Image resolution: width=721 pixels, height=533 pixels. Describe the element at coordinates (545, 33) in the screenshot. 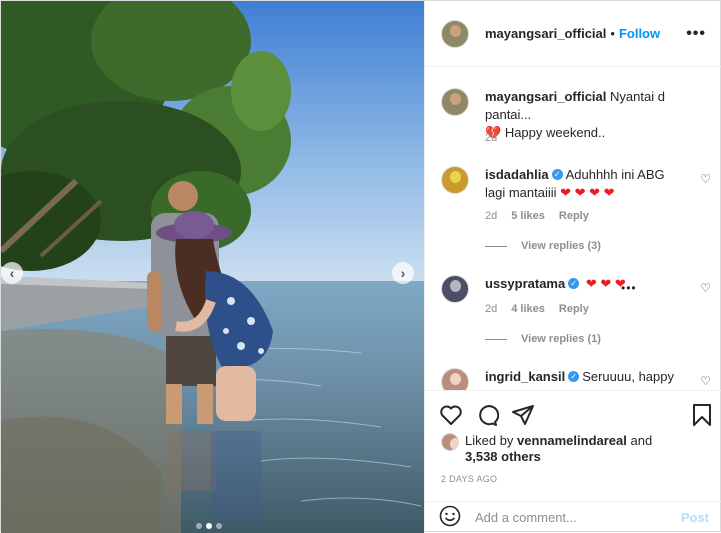

I see `author-username: mayangsari_official` at that location.